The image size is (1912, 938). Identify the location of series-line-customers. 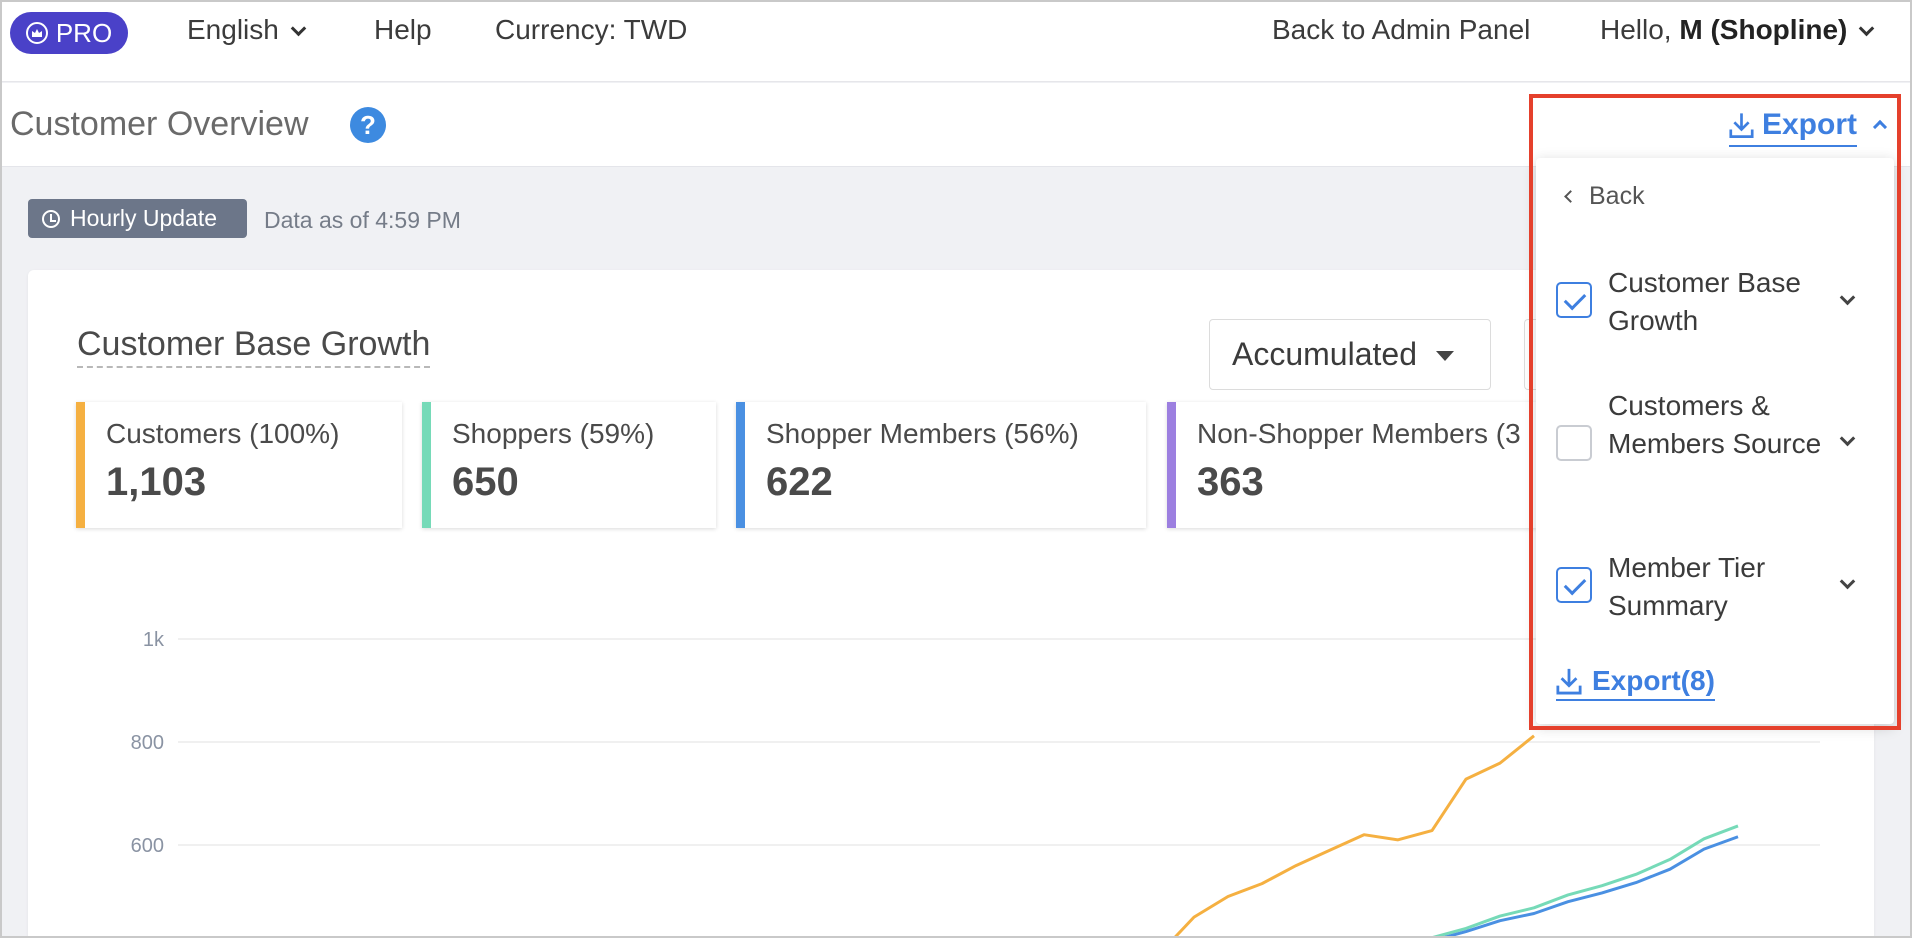
(1353, 836).